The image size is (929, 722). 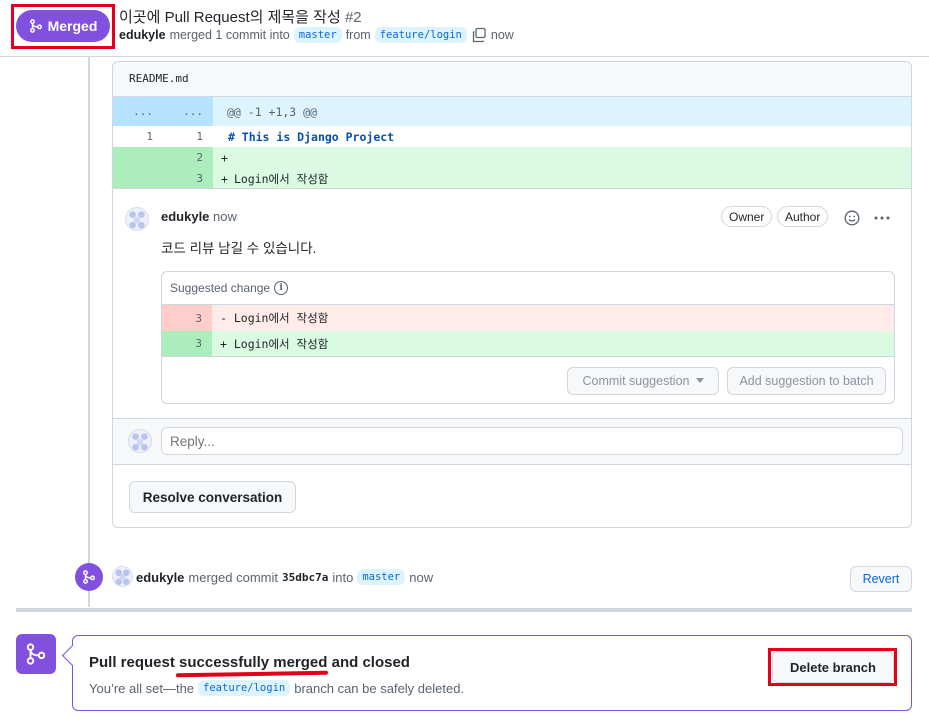 What do you see at coordinates (699, 380) in the screenshot?
I see `triangle-down-icon` at bounding box center [699, 380].